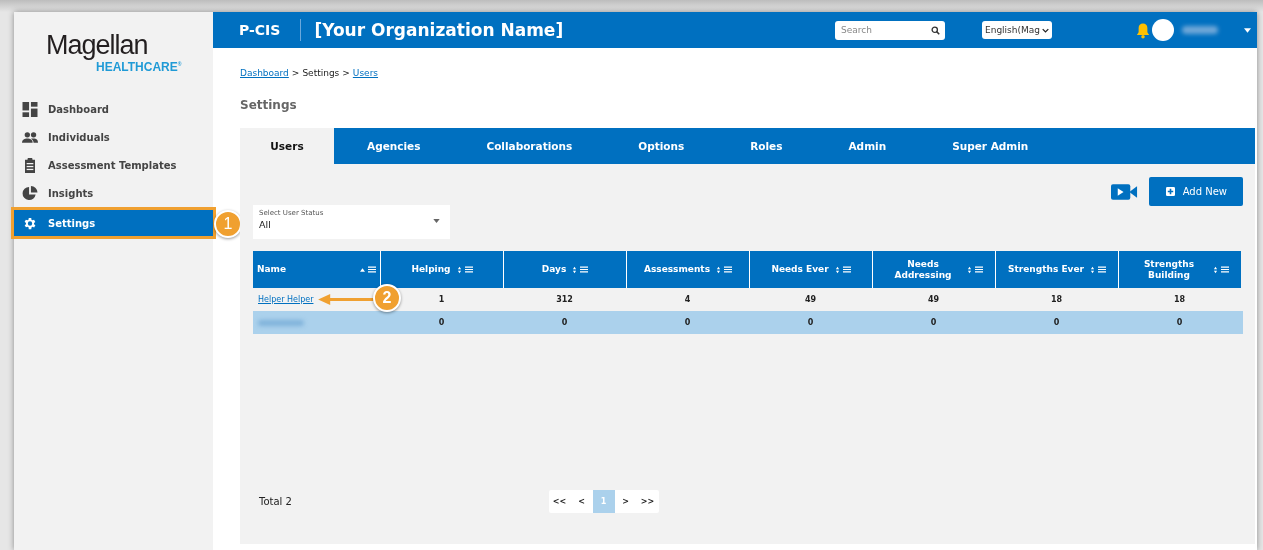  What do you see at coordinates (559, 501) in the screenshot?
I see `pagination-button: <<` at bounding box center [559, 501].